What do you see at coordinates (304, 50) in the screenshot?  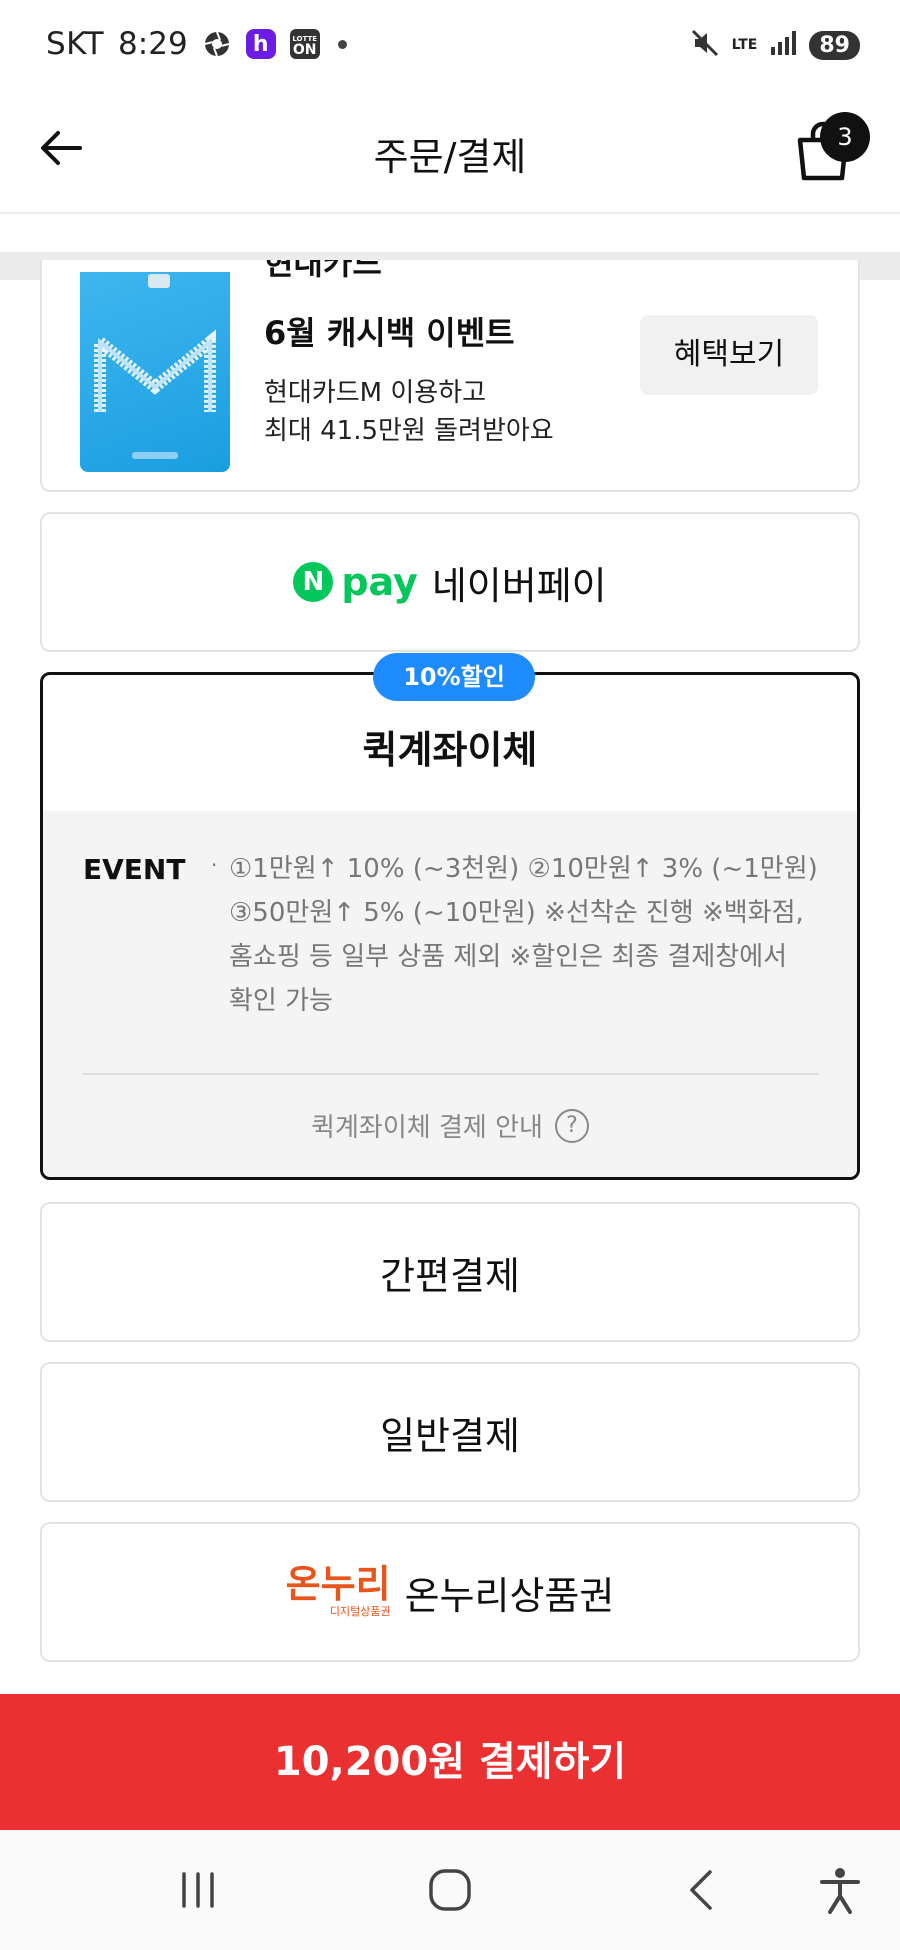 I see `lotte-on-big-label: ON` at bounding box center [304, 50].